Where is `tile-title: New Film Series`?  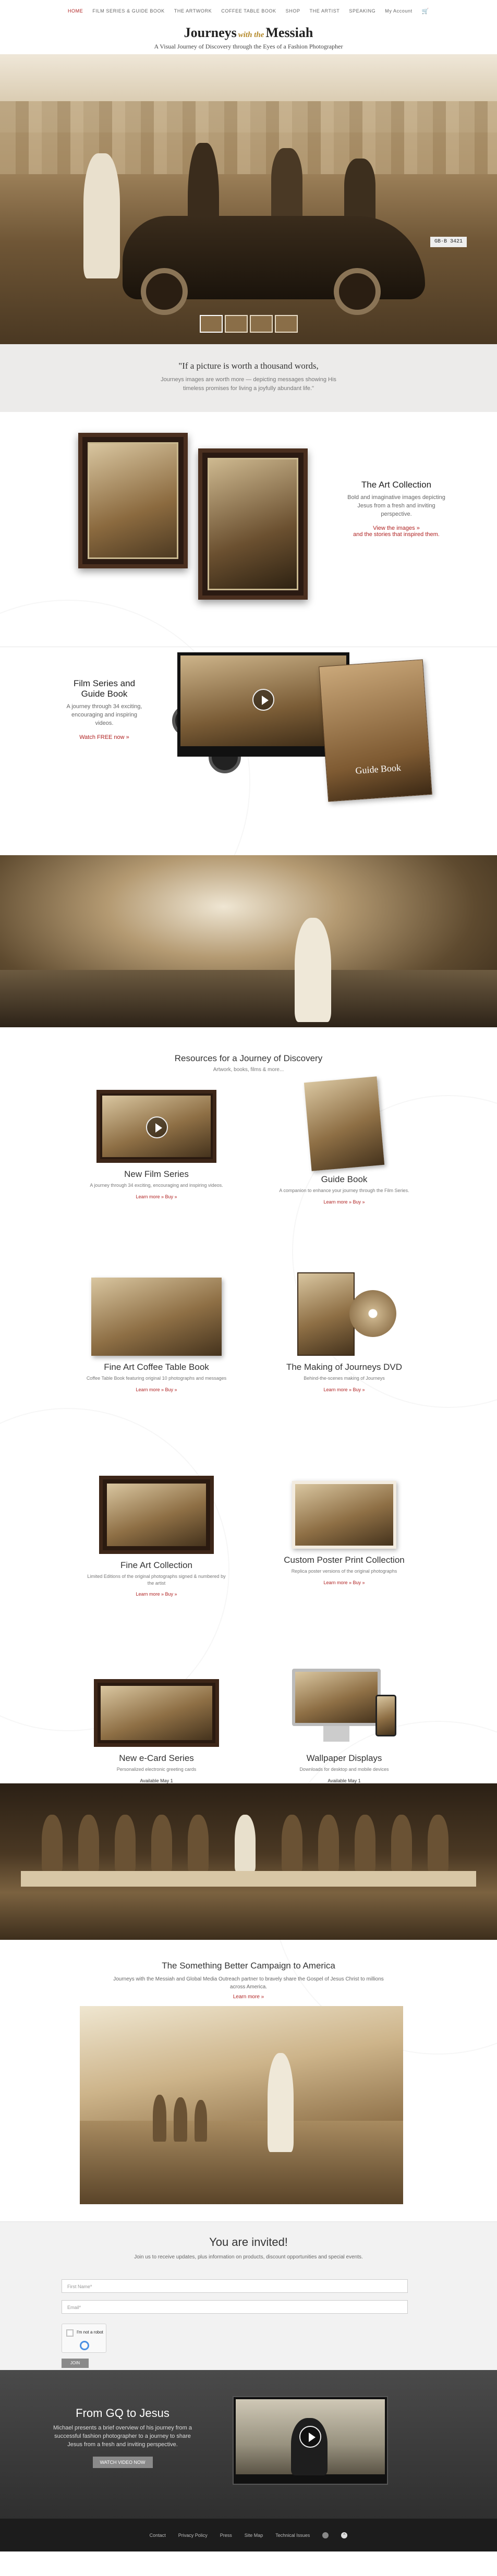 tile-title: New Film Series is located at coordinates (156, 1174).